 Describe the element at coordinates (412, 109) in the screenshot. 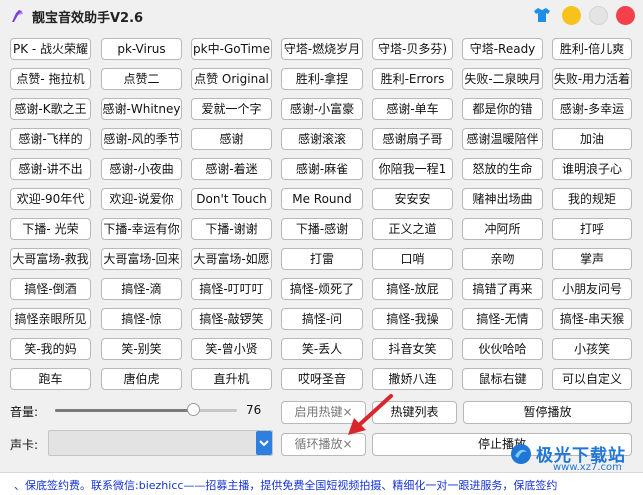

I see `sound-button: 感谢-单车` at that location.